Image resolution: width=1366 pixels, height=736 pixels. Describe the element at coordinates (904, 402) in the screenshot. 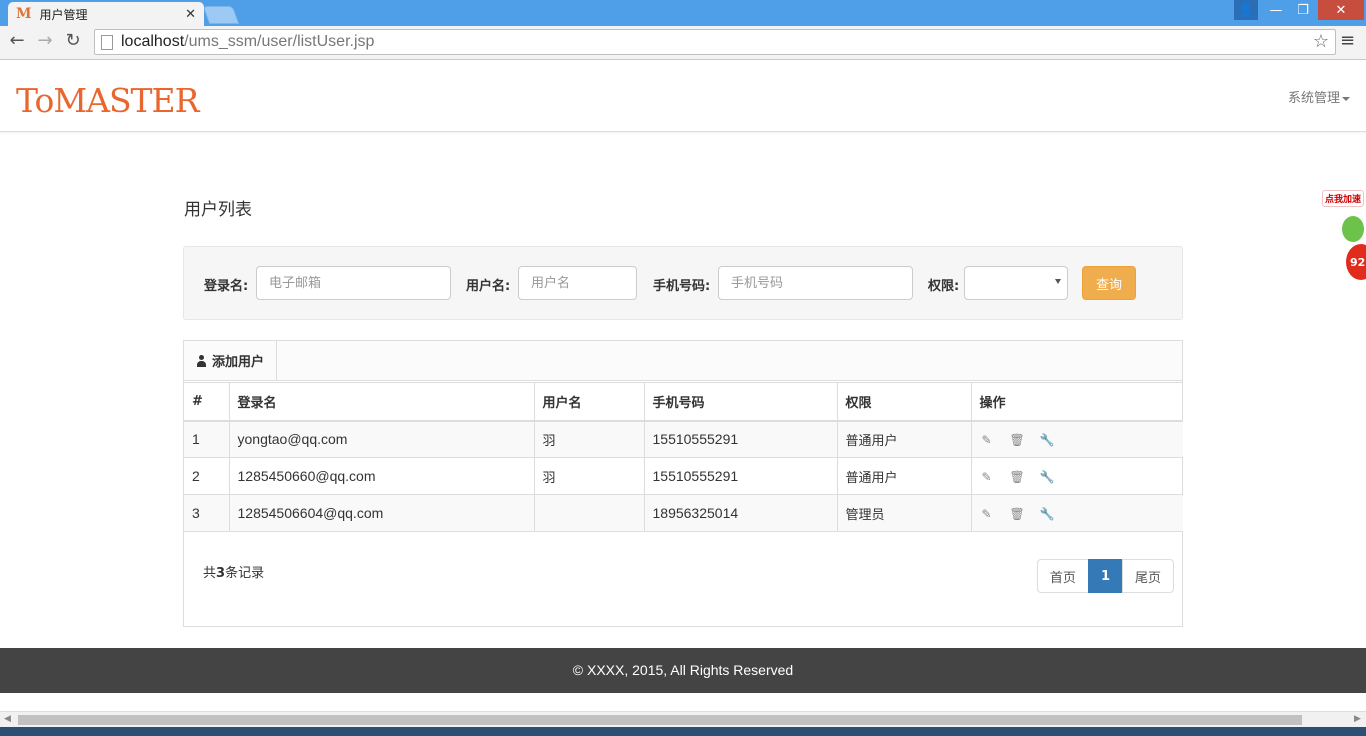

I see `col-header-role: 权限` at that location.